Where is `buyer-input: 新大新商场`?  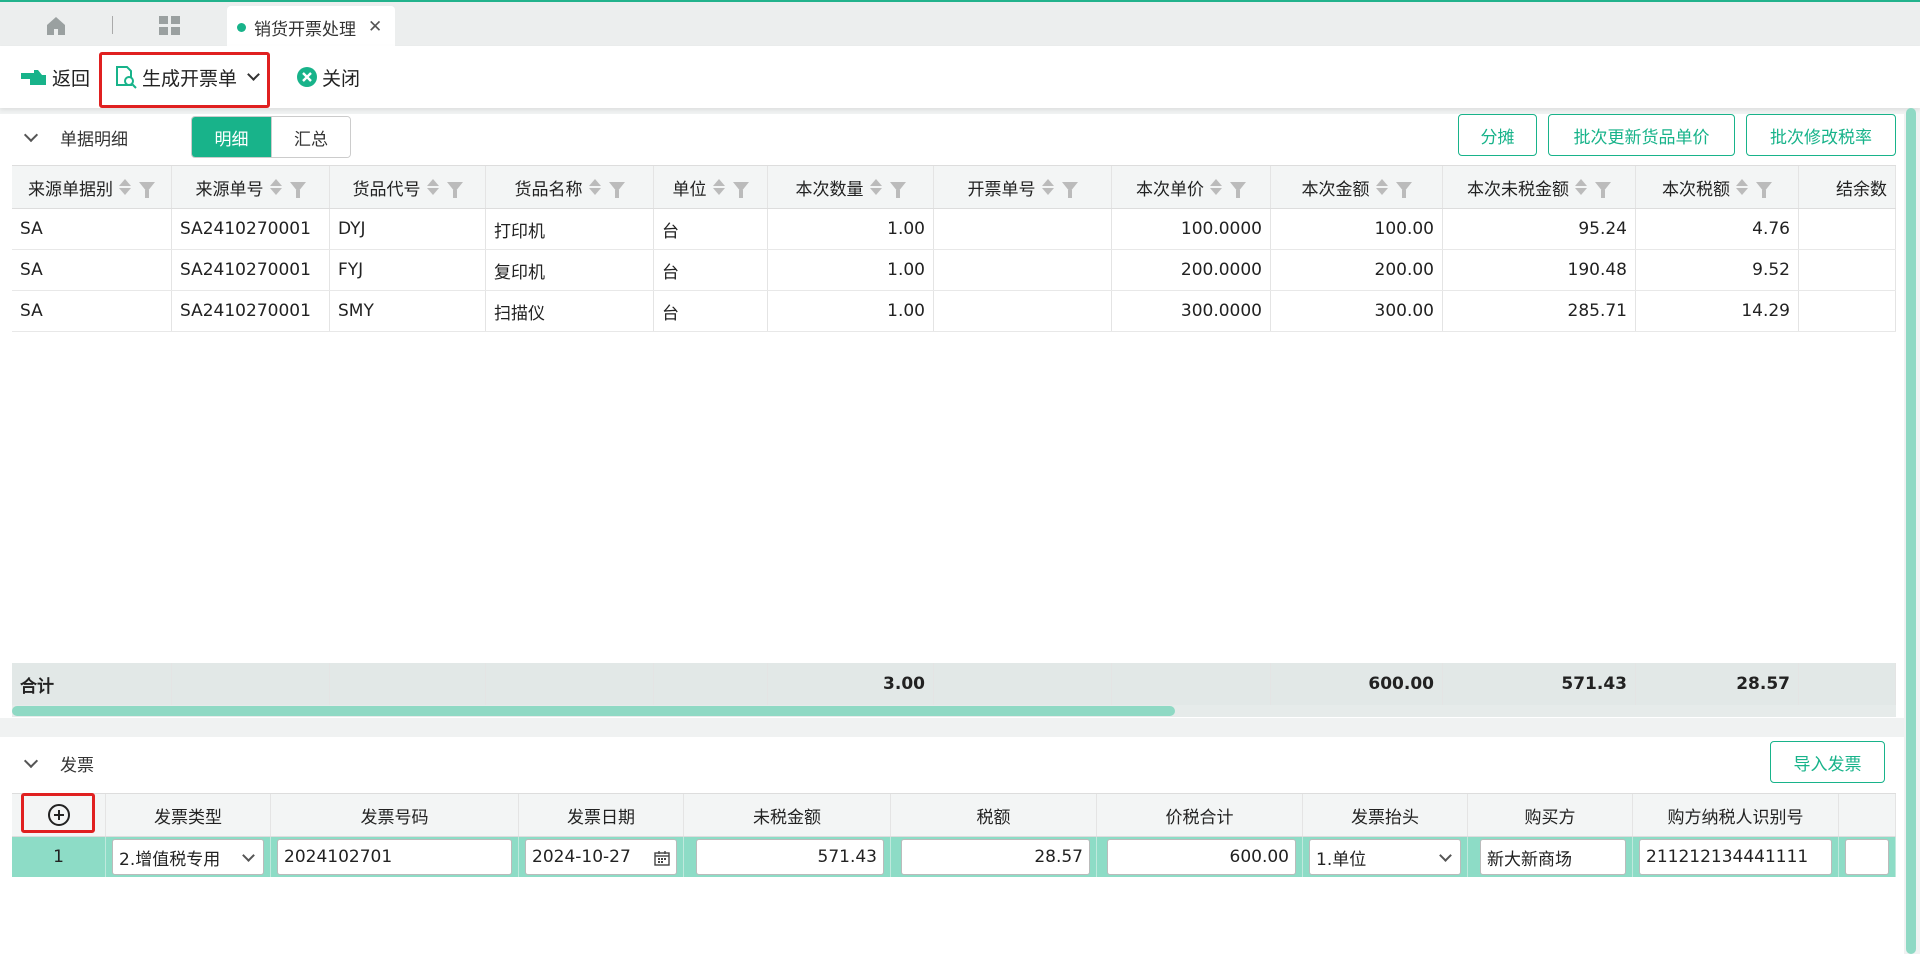 buyer-input: 新大新商场 is located at coordinates (1553, 857).